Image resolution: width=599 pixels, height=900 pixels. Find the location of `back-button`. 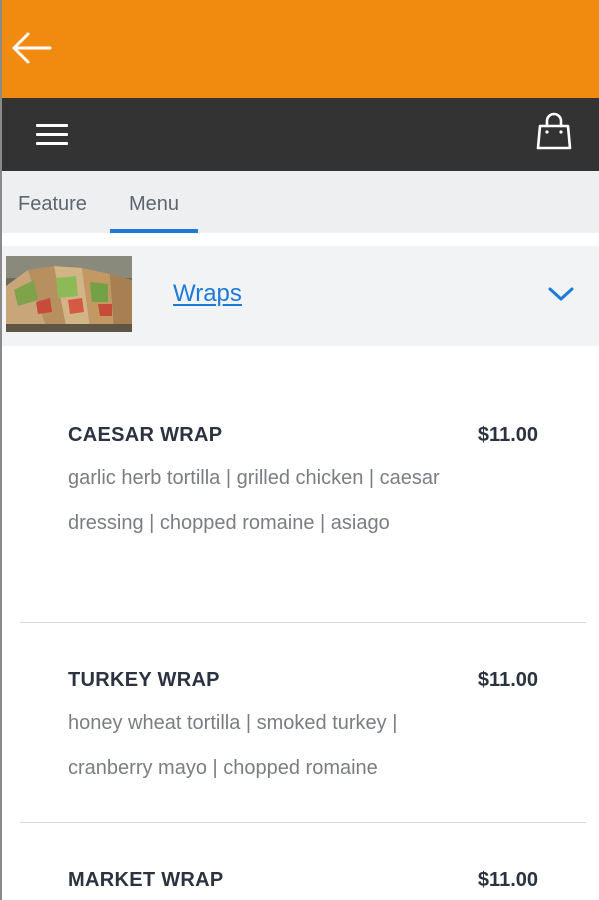

back-button is located at coordinates (32, 48).